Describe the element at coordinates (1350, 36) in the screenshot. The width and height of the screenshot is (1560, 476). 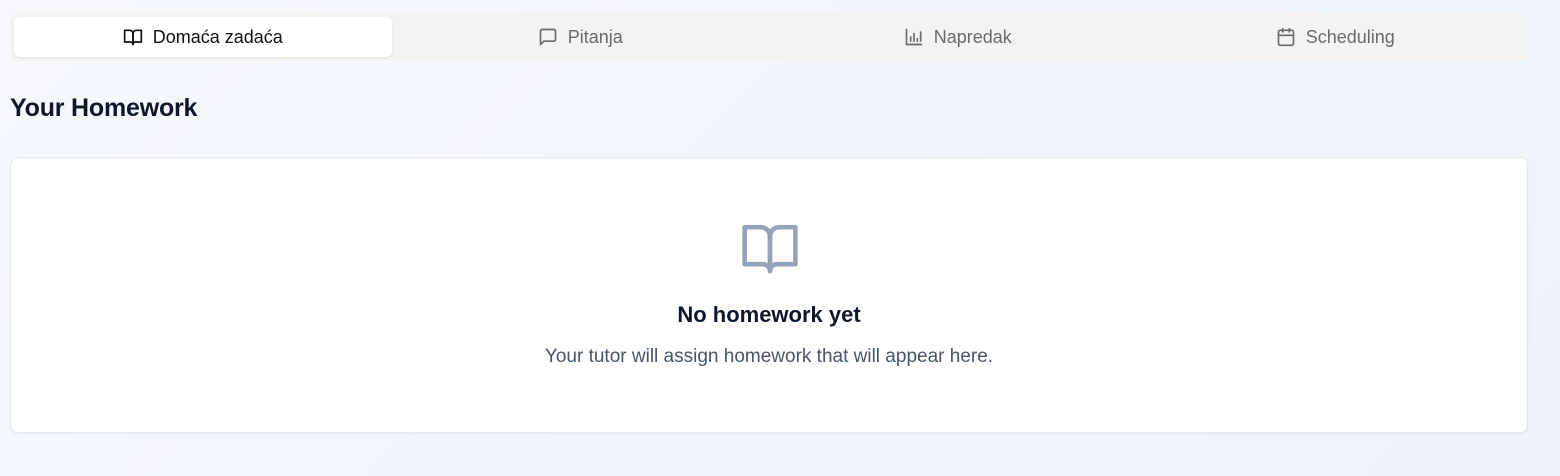
I see `tab-label: Scheduling` at that location.